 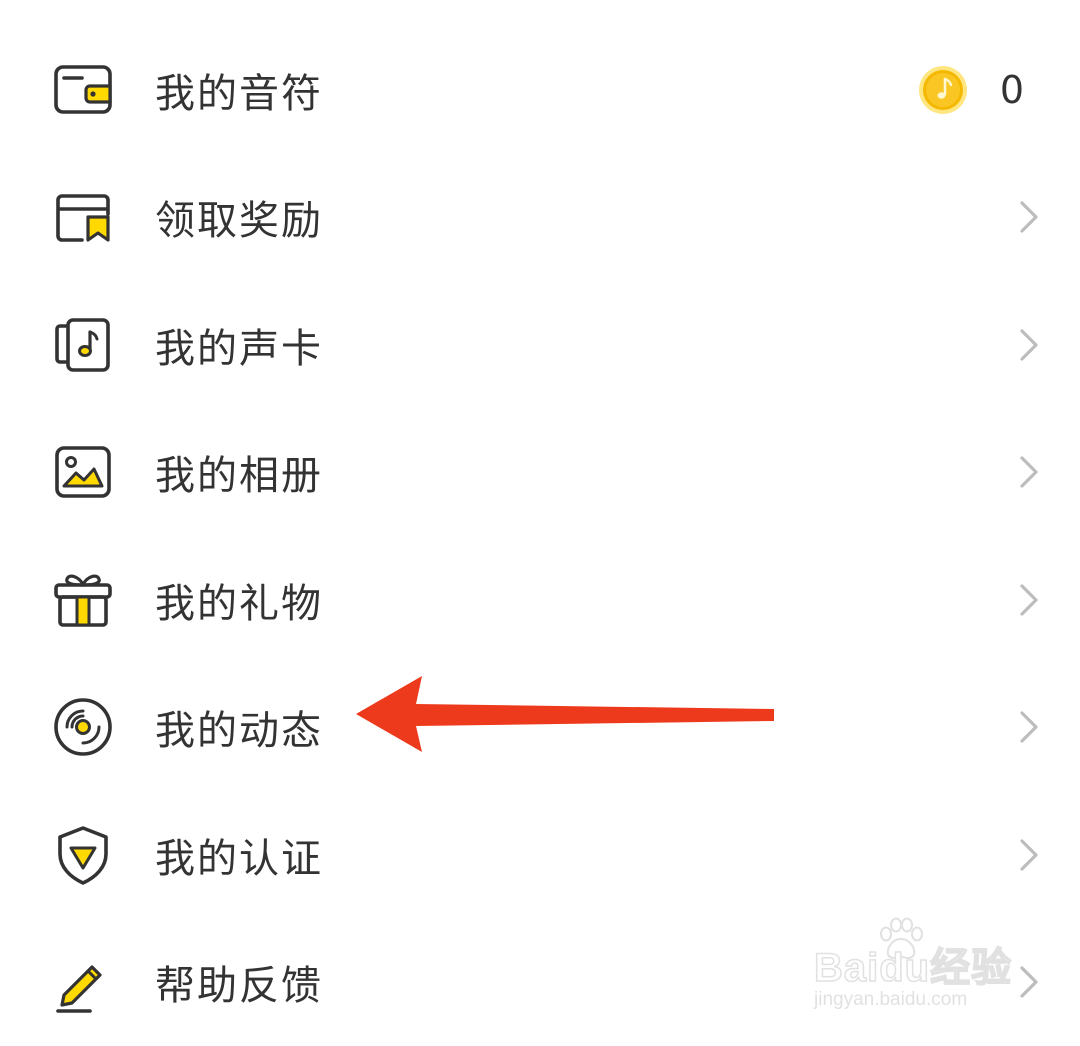 I want to click on verified-shield-icon, so click(x=83, y=855).